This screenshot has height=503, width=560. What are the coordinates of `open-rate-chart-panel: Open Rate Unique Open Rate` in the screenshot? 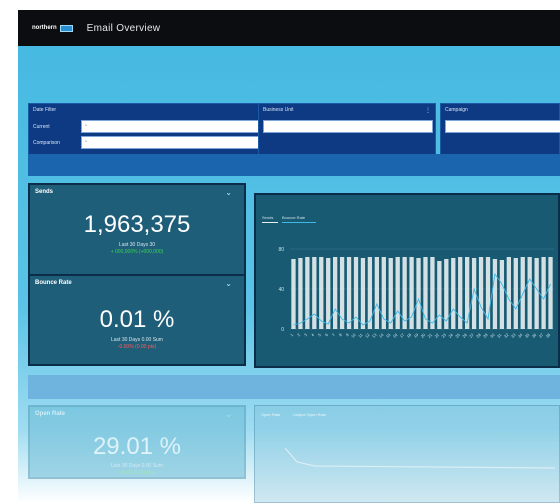 It's located at (407, 454).